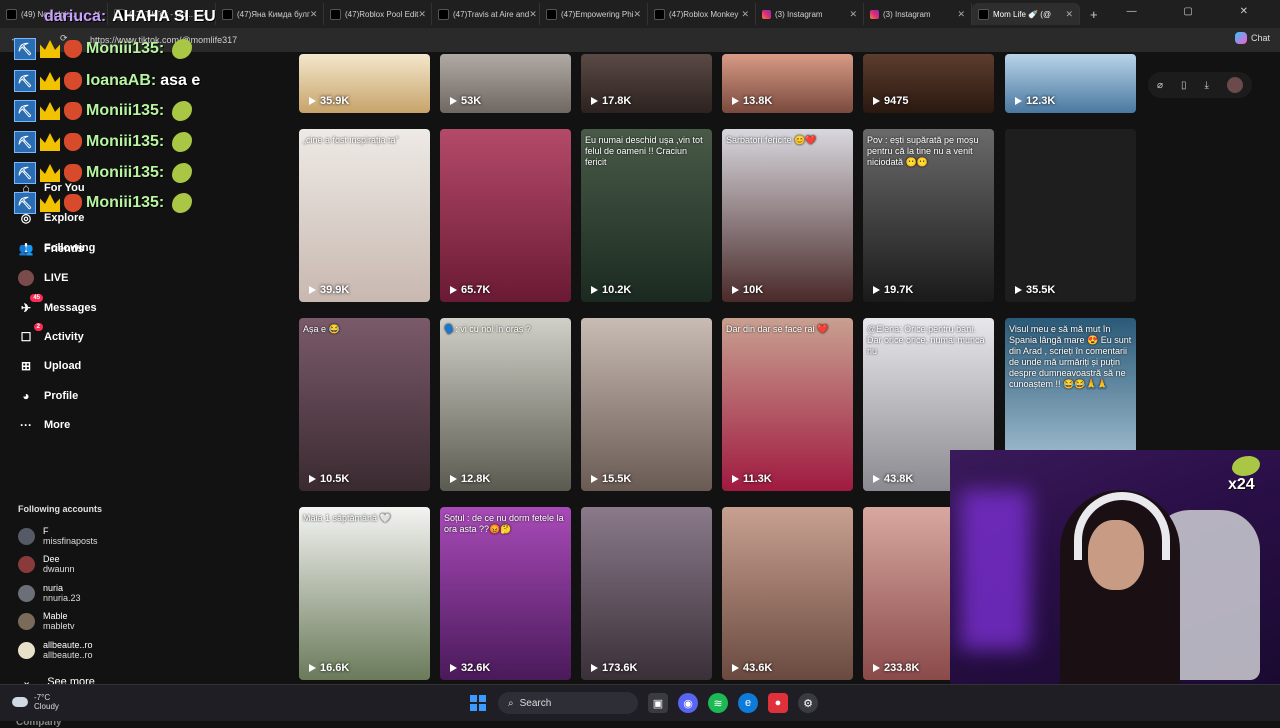 The height and width of the screenshot is (728, 1280). What do you see at coordinates (57, 305) in the screenshot?
I see `sidebar-item-messages: ✈ 45 Messages` at bounding box center [57, 305].